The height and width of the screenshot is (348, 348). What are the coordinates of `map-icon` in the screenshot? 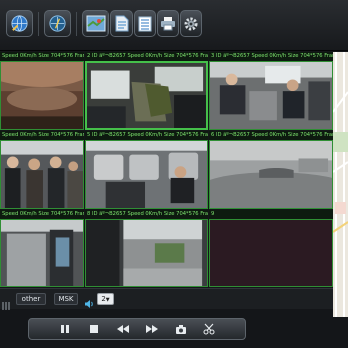 It's located at (95, 23).